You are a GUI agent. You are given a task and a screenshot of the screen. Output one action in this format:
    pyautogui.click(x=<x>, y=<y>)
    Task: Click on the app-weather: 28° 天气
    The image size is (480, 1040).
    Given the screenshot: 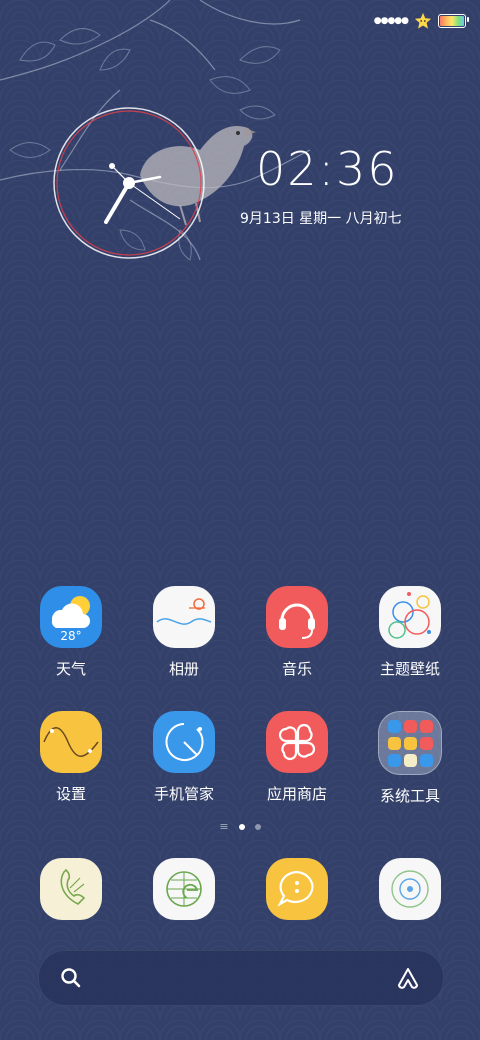 What is the action you would take?
    pyautogui.click(x=71, y=632)
    